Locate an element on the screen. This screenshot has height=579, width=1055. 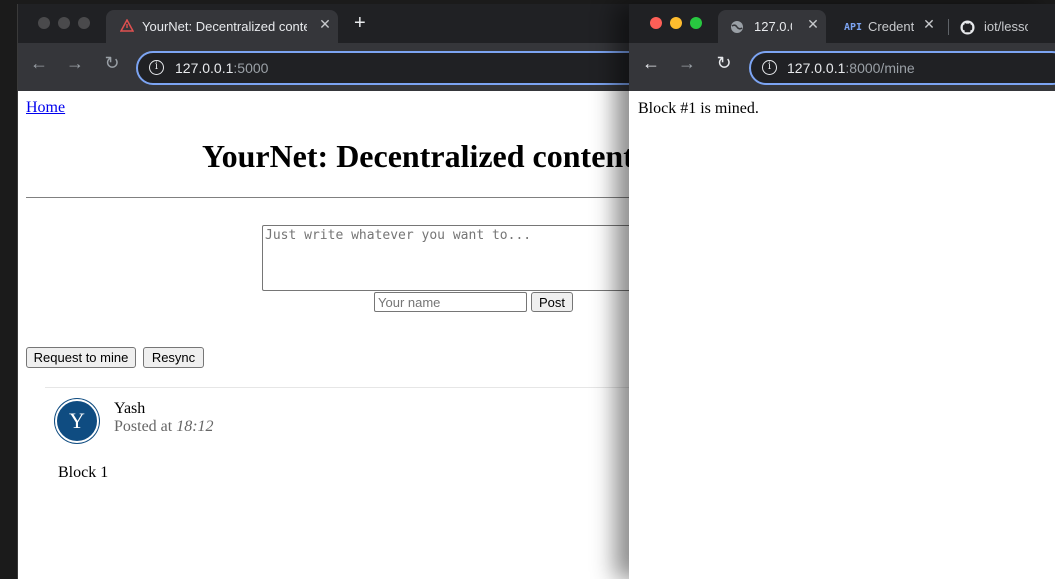
tab-title: Credentials is located at coordinates (891, 26).